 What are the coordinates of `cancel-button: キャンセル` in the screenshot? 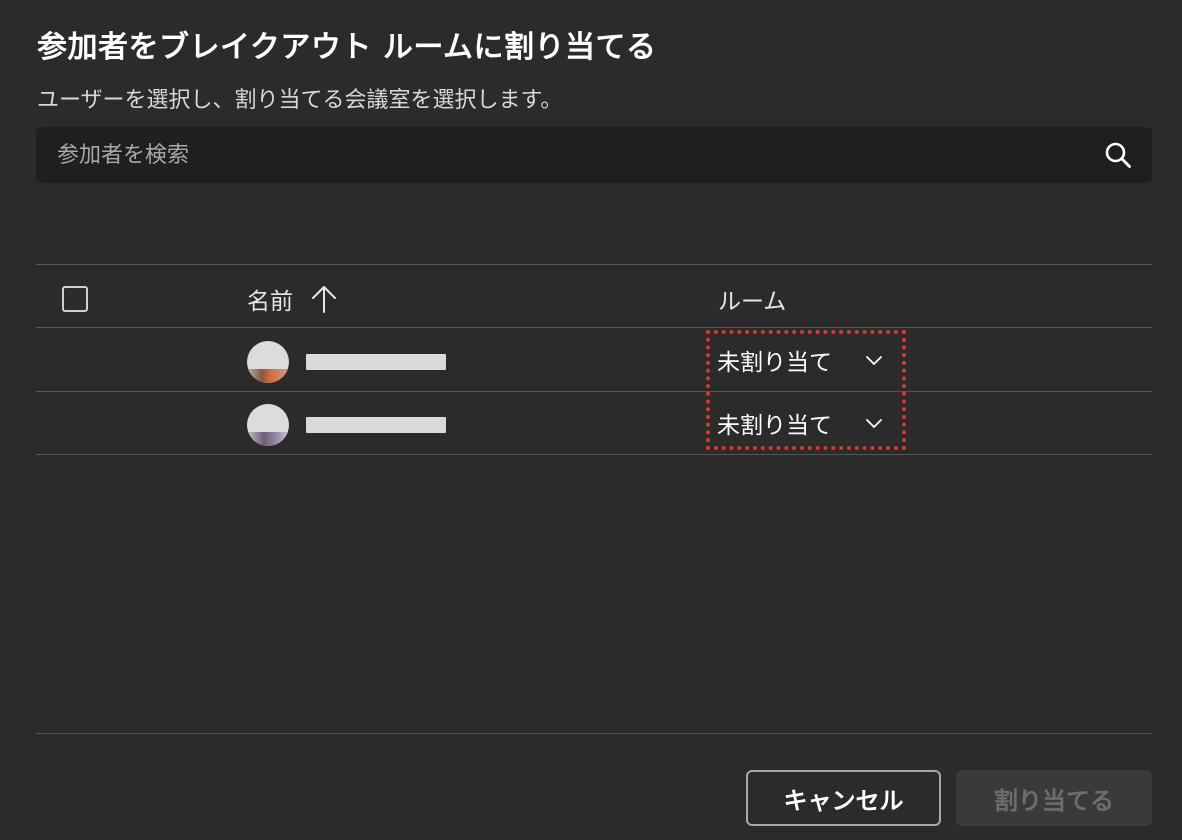 It's located at (843, 798).